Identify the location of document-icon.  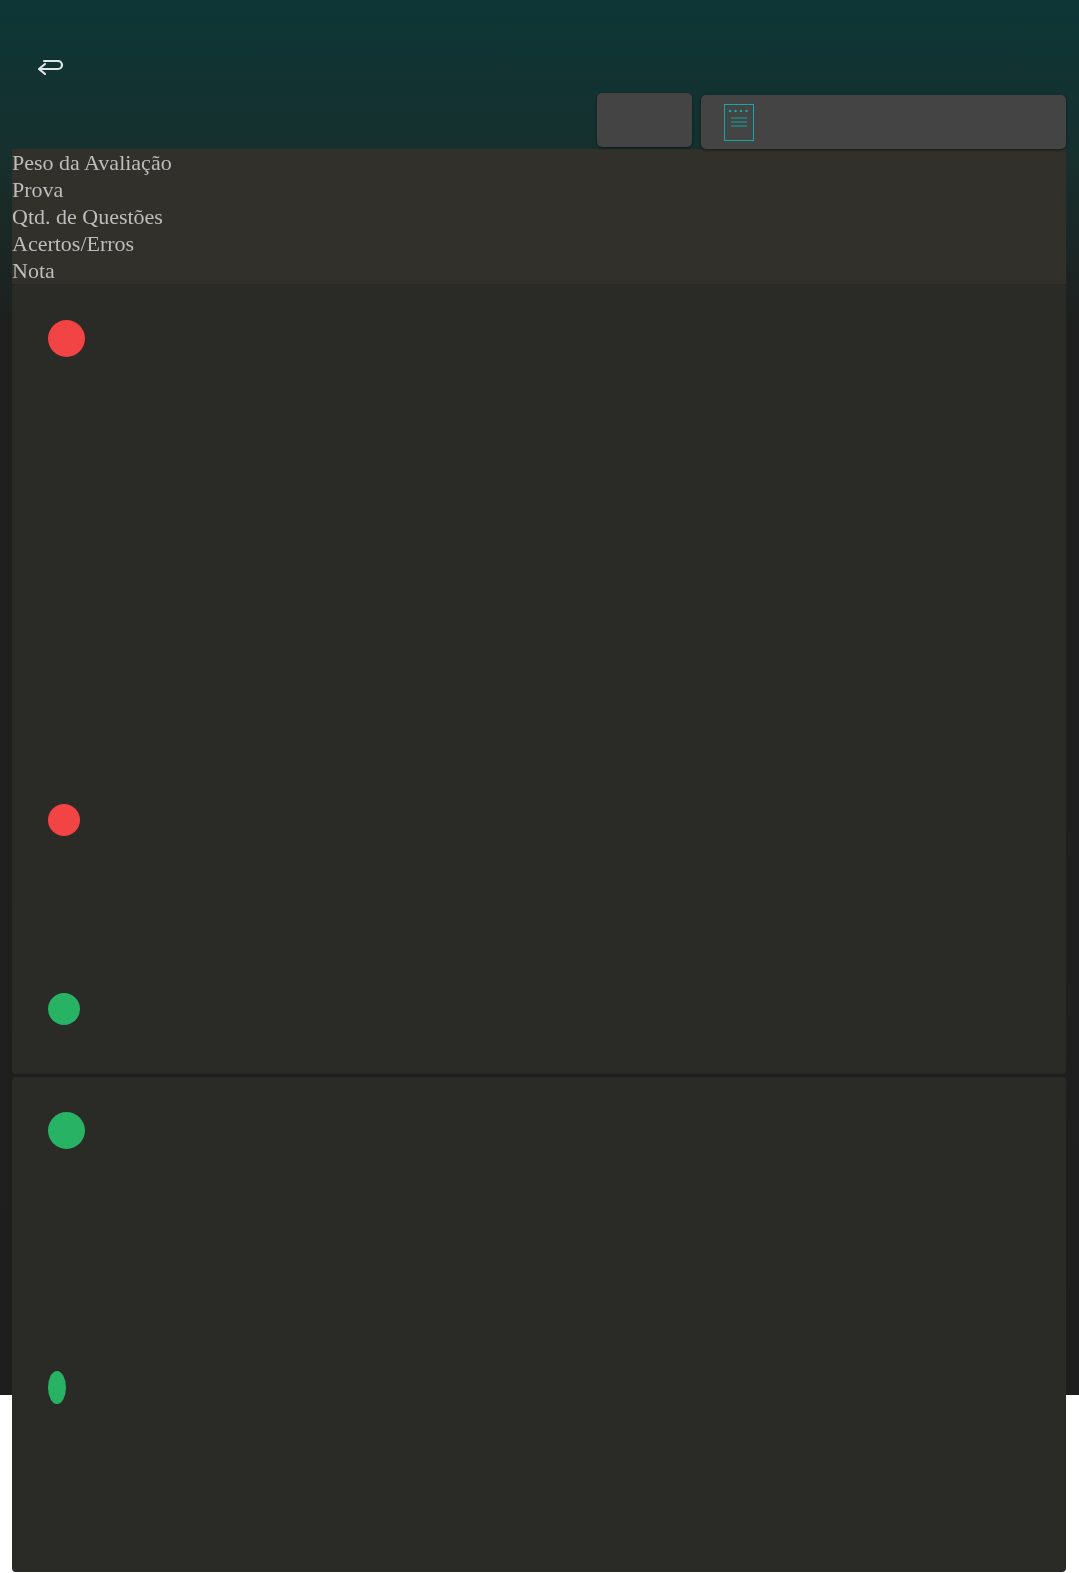
(739, 122).